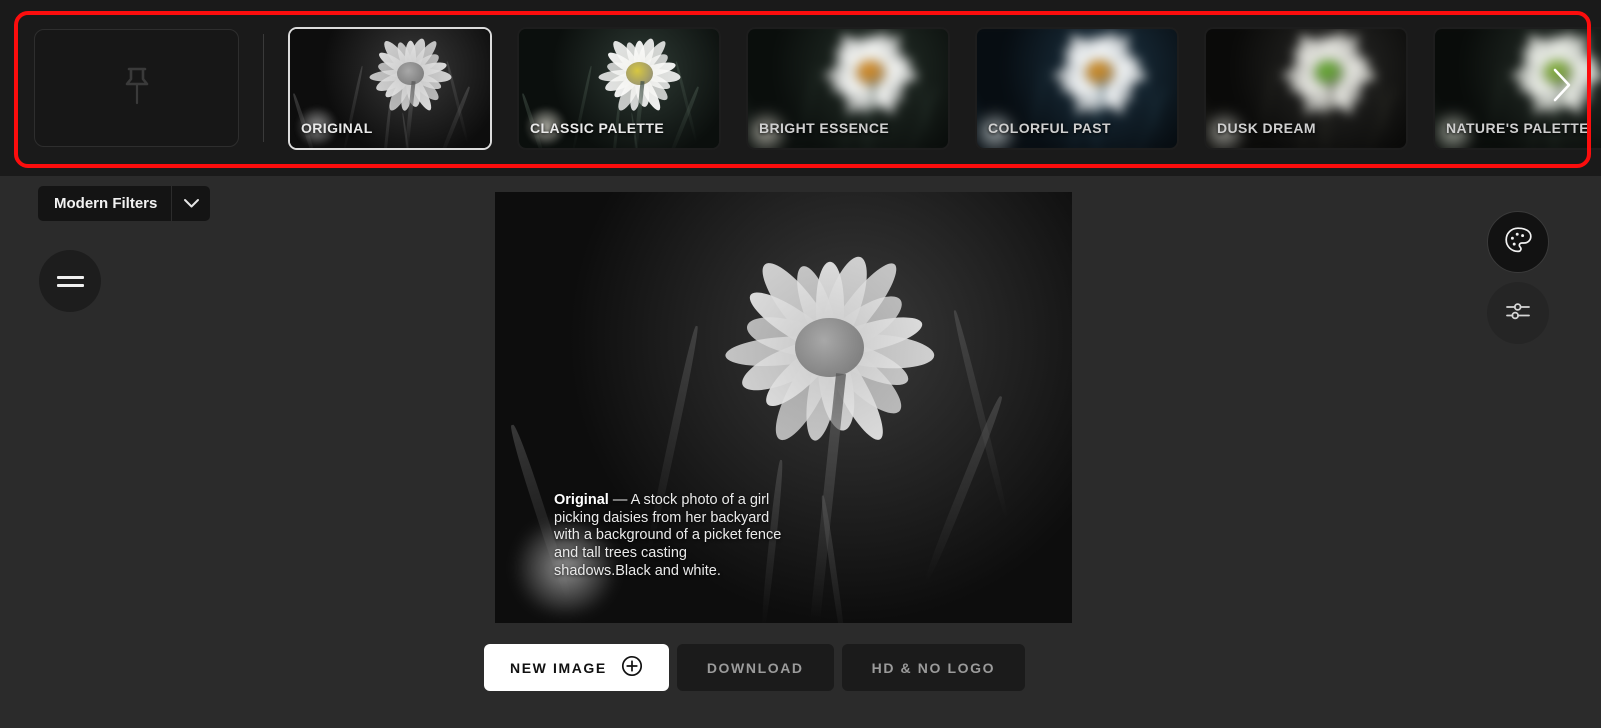 This screenshot has width=1601, height=728. Describe the element at coordinates (1517, 127) in the screenshot. I see `filter-thumbnail-label: NATURE'S PALETTE` at that location.